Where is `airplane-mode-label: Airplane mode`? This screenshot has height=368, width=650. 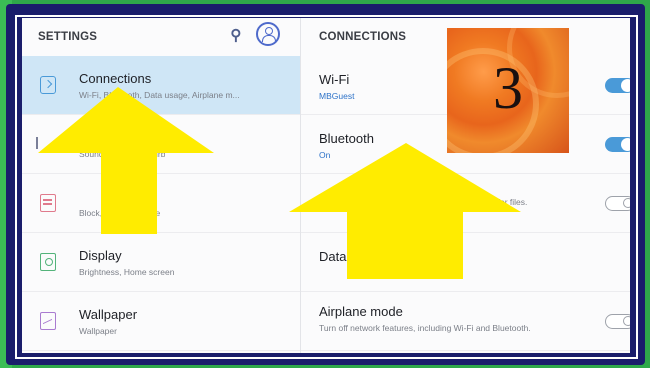 airplane-mode-label: Airplane mode is located at coordinates (361, 311).